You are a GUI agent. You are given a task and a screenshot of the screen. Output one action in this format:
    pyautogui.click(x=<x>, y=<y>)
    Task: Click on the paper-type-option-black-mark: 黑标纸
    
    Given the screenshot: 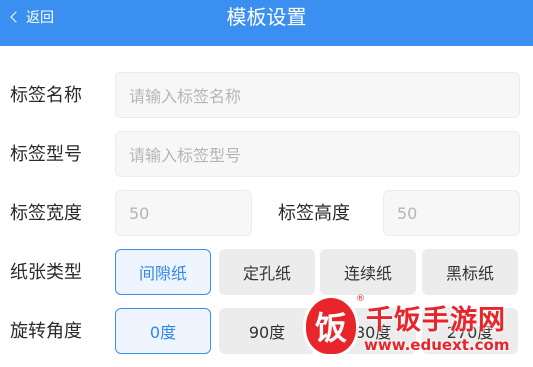 What is the action you would take?
    pyautogui.click(x=470, y=272)
    